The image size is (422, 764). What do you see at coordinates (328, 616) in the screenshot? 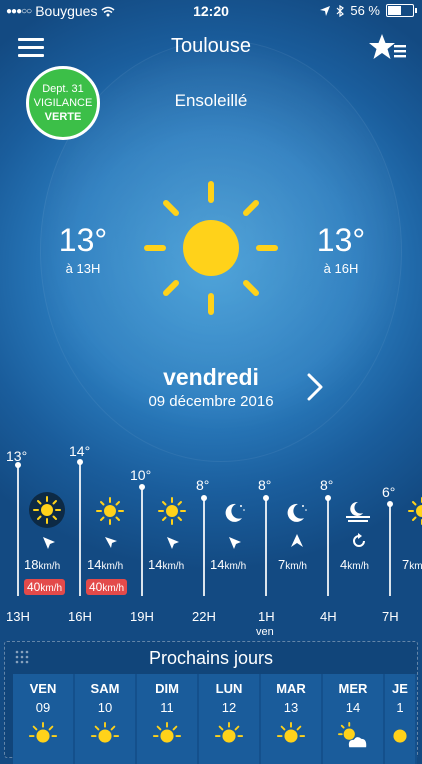
I see `hourly-hour: 4H` at bounding box center [328, 616].